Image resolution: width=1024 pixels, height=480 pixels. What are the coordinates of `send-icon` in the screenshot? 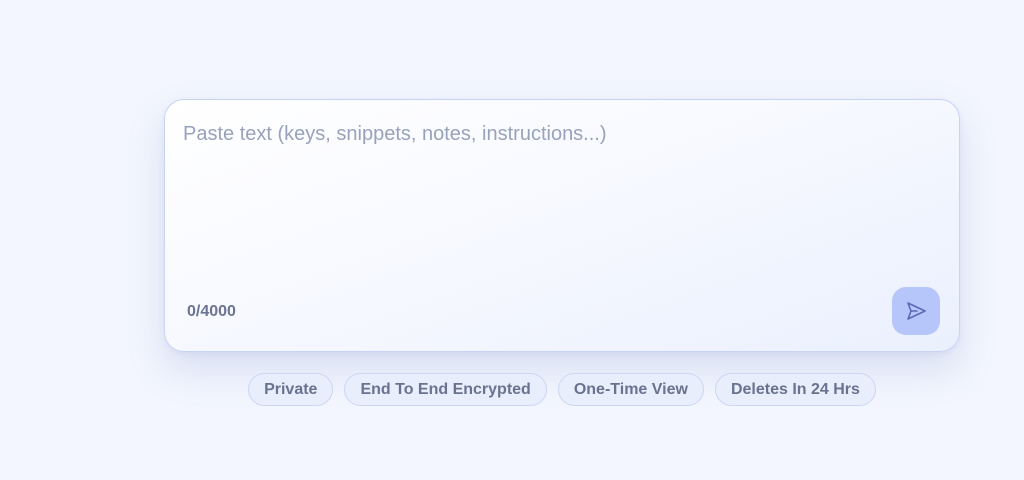 It's located at (916, 311).